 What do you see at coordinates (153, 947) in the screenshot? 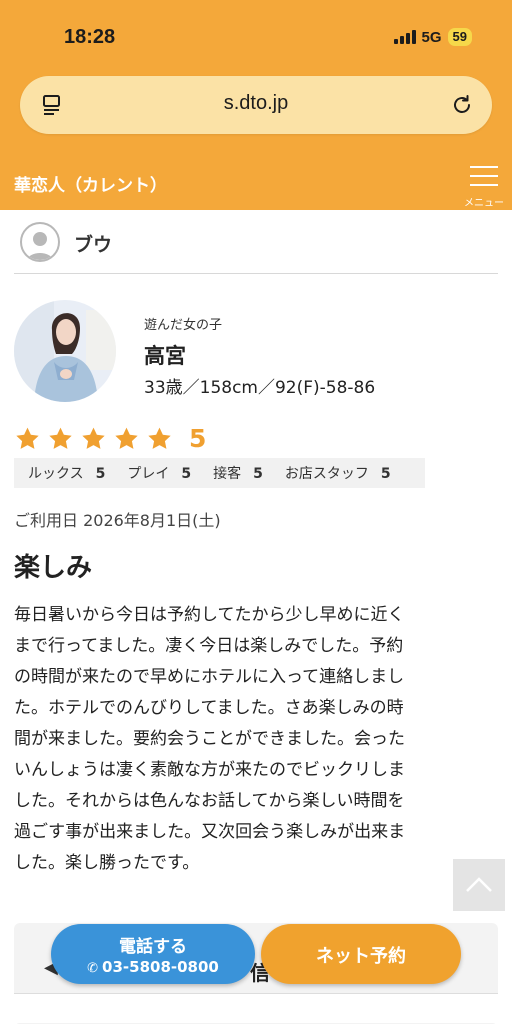
I see `call-label: 電話する` at bounding box center [153, 947].